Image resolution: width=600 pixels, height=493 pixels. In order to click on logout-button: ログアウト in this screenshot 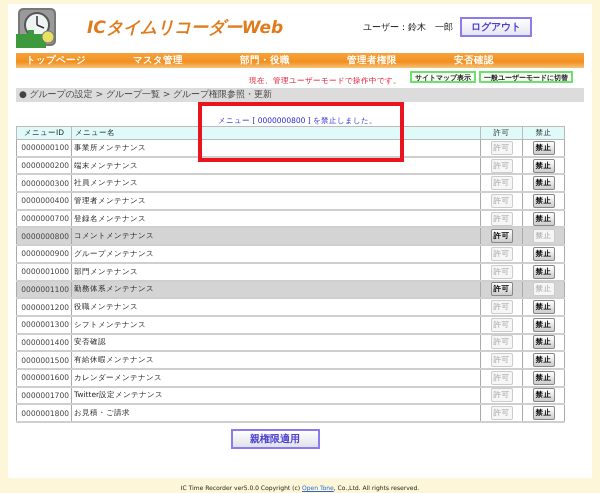, I will do `click(496, 27)`.